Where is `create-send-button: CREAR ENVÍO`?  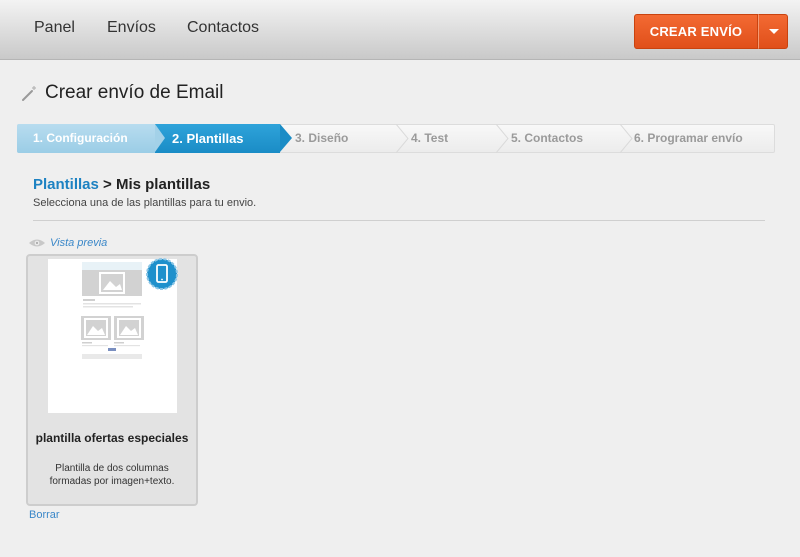
create-send-button: CREAR ENVÍO is located at coordinates (696, 31).